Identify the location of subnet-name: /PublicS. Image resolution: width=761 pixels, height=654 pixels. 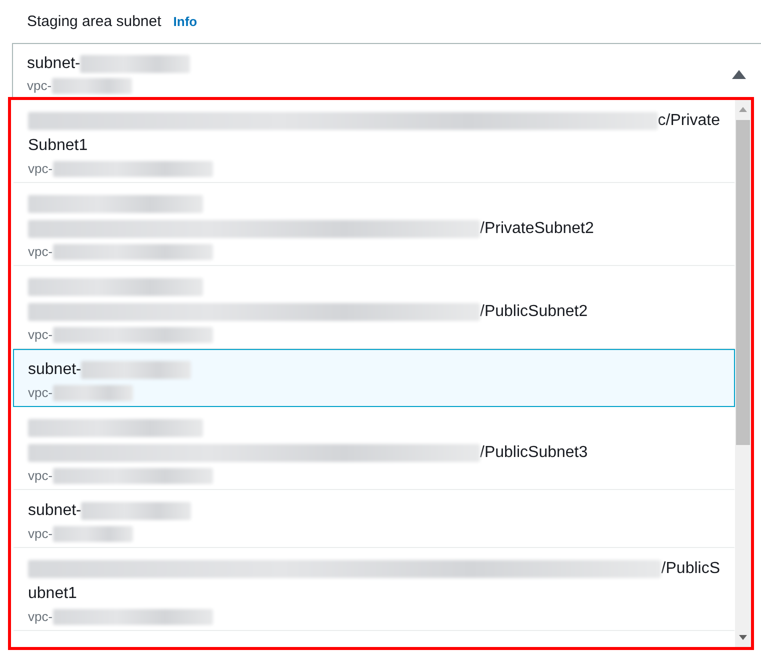
(690, 569).